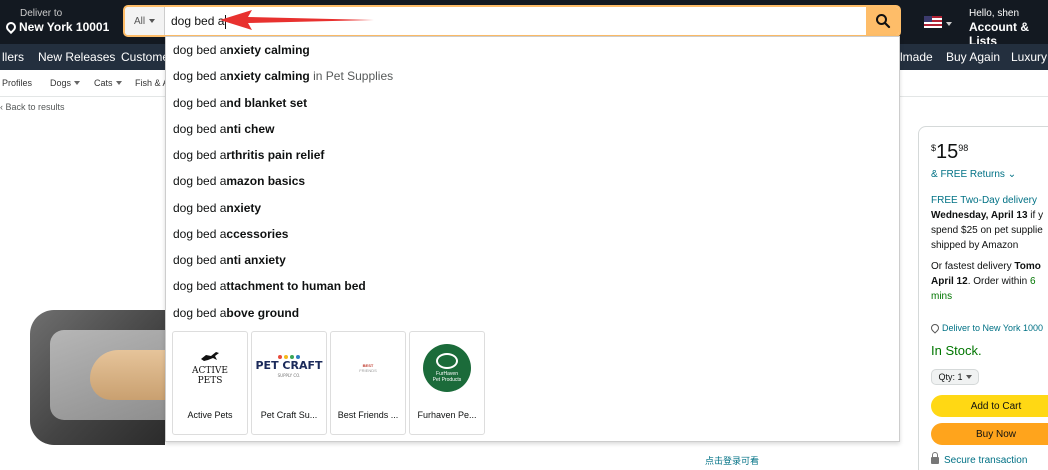 The height and width of the screenshot is (470, 1048). I want to click on quantity-select: Qty: 1, so click(955, 377).